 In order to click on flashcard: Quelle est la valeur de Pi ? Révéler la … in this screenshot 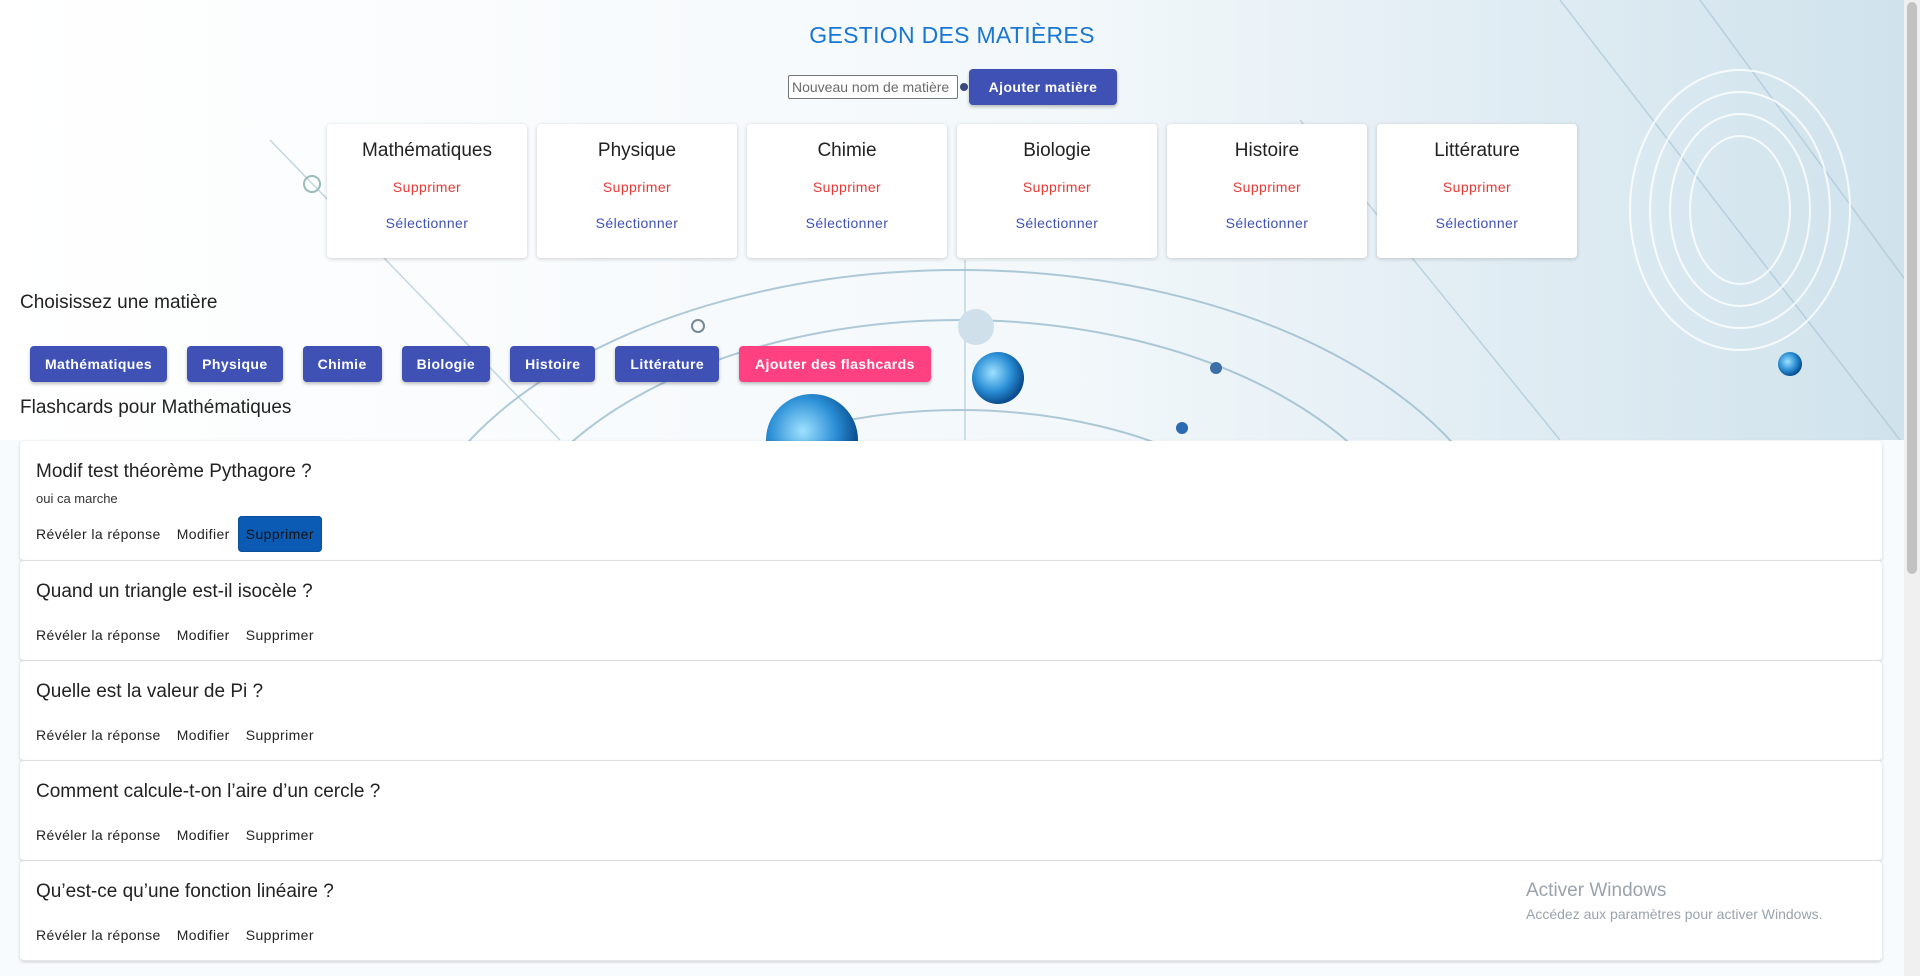, I will do `click(951, 711)`.